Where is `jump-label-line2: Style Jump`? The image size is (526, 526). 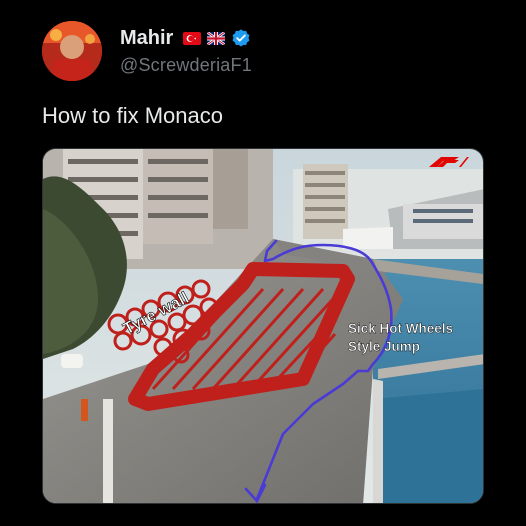 jump-label-line2: Style Jump is located at coordinates (384, 346).